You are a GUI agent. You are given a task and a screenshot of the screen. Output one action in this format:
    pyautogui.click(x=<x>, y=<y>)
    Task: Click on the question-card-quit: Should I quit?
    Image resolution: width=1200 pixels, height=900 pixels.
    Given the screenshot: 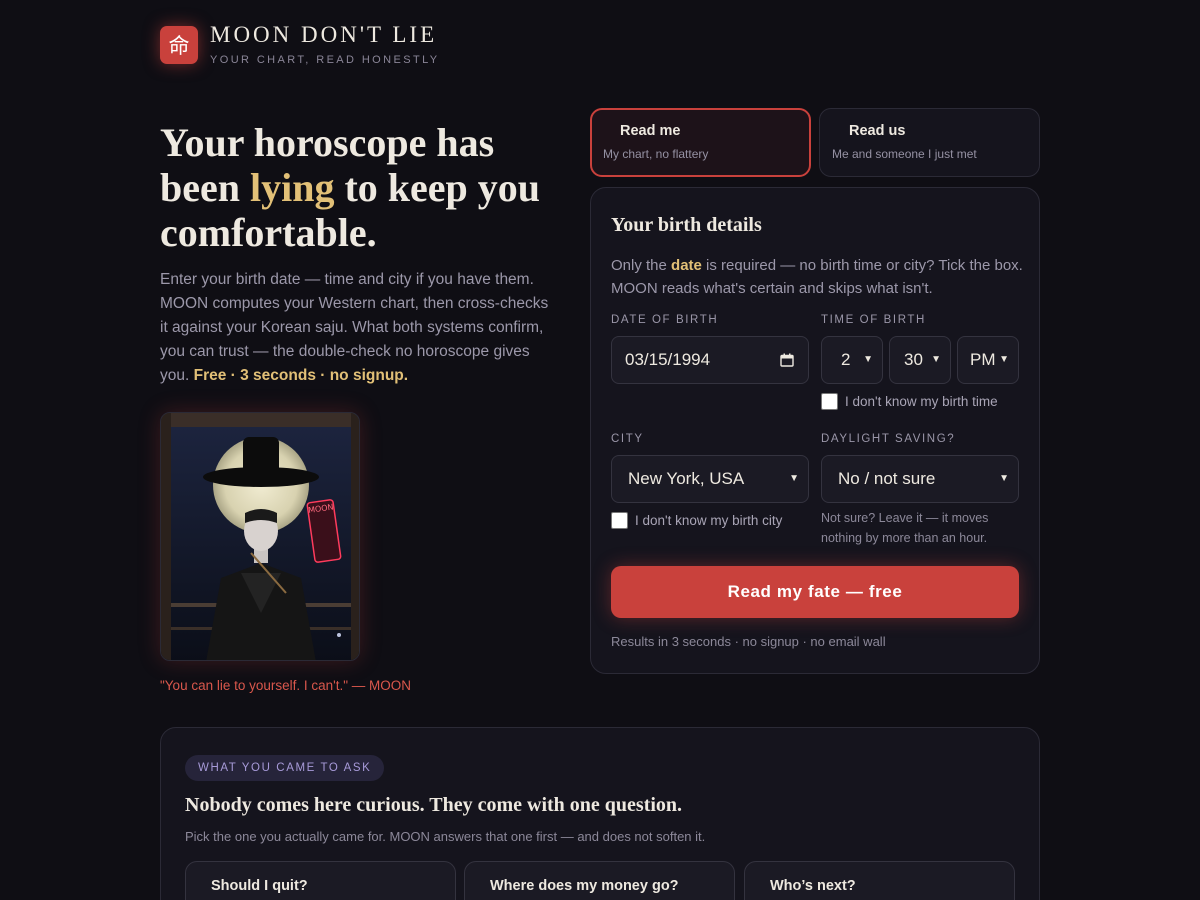 What is the action you would take?
    pyautogui.click(x=320, y=880)
    